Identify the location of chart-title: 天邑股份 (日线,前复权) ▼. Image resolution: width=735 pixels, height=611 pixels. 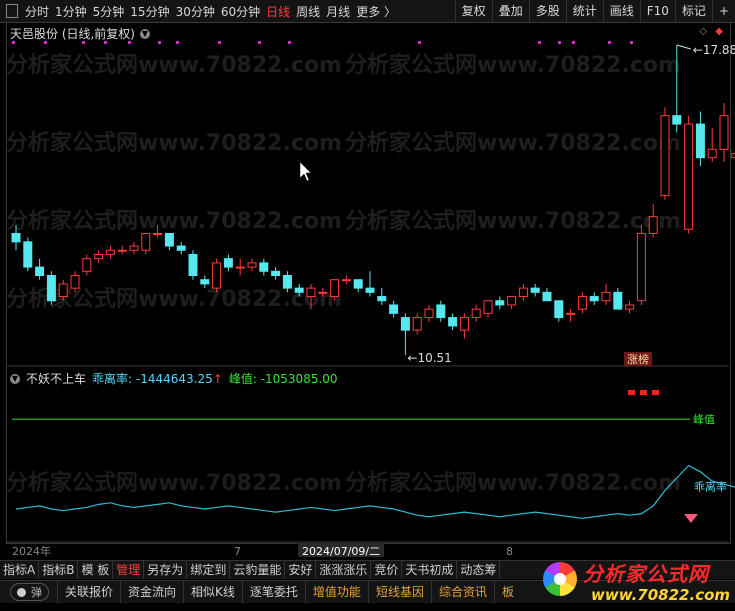
(80, 33).